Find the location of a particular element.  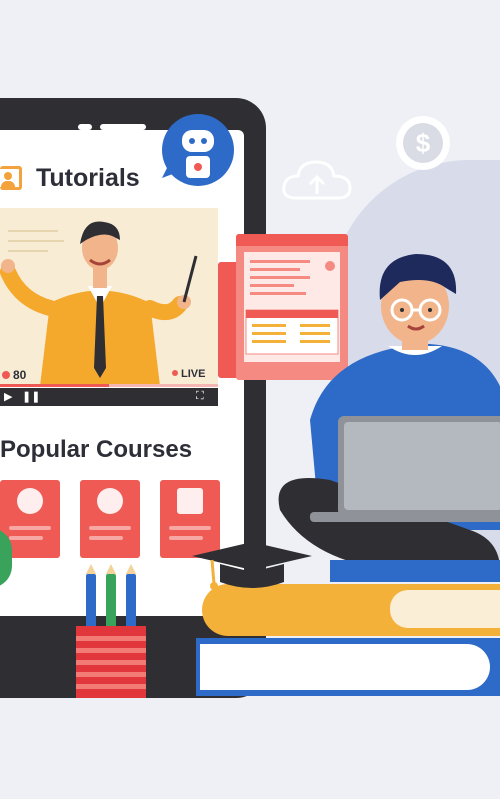

book-stack is located at coordinates (348, 640).